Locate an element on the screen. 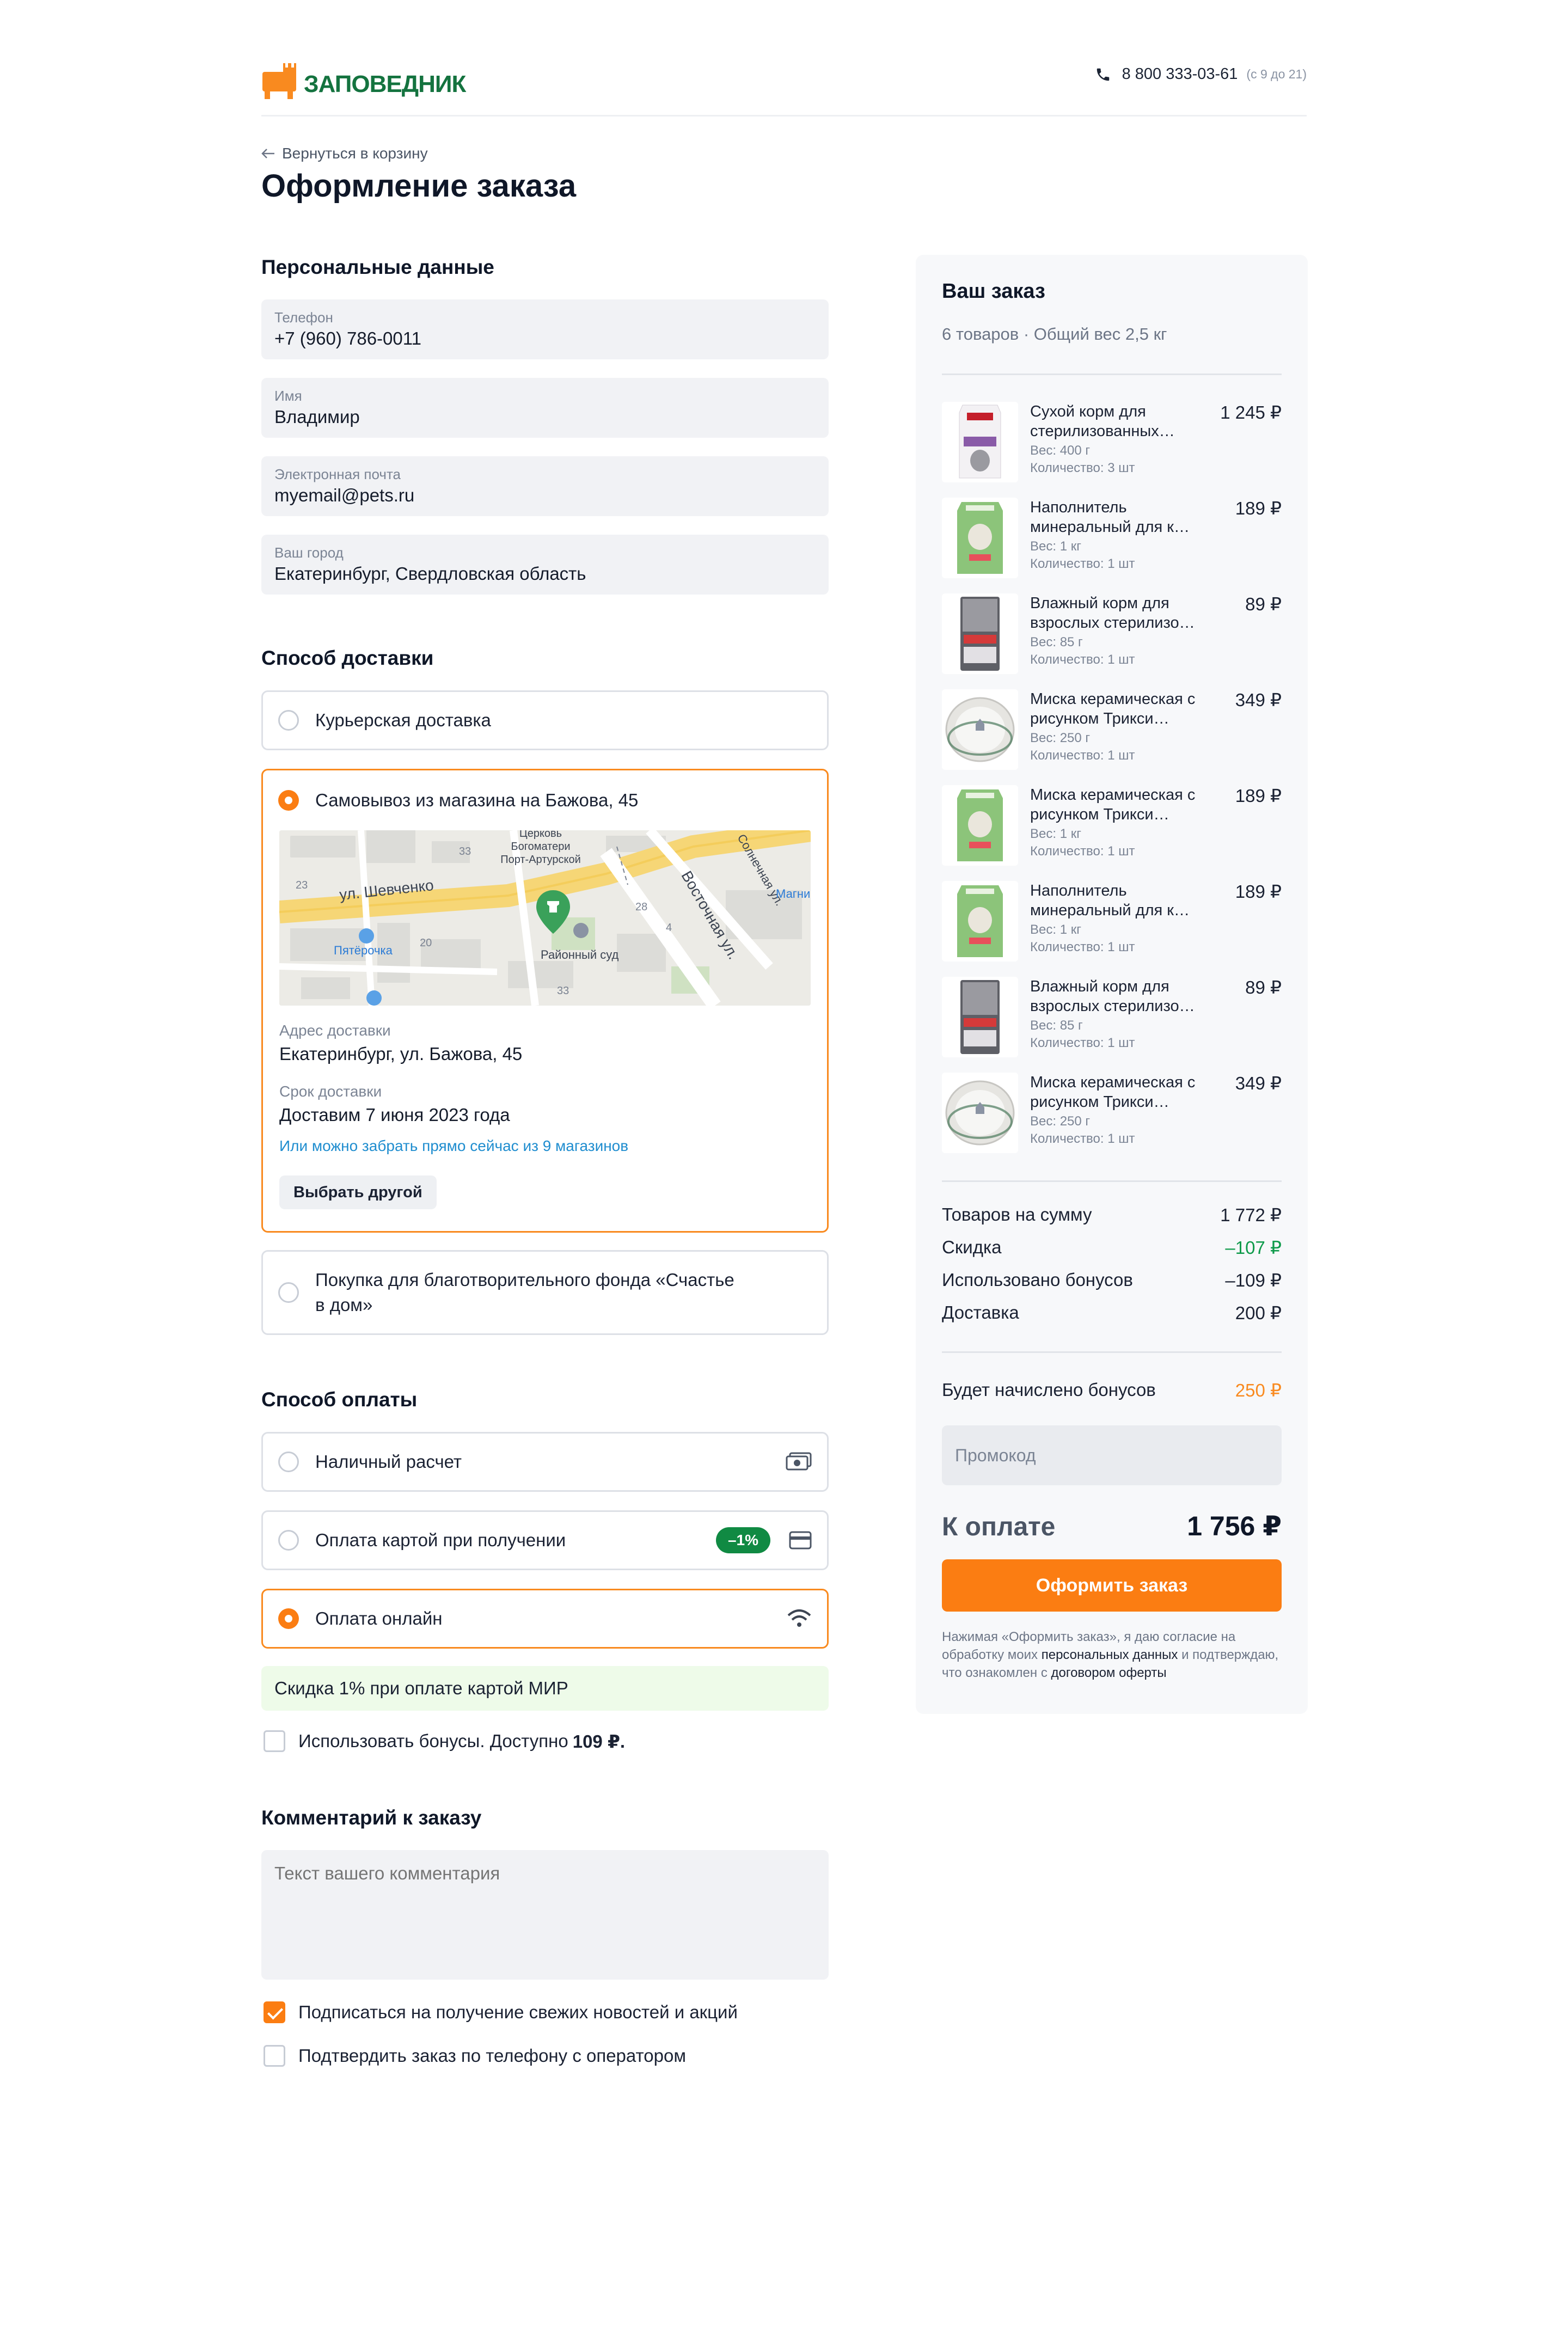  field-label: Телефон is located at coordinates (303, 317).